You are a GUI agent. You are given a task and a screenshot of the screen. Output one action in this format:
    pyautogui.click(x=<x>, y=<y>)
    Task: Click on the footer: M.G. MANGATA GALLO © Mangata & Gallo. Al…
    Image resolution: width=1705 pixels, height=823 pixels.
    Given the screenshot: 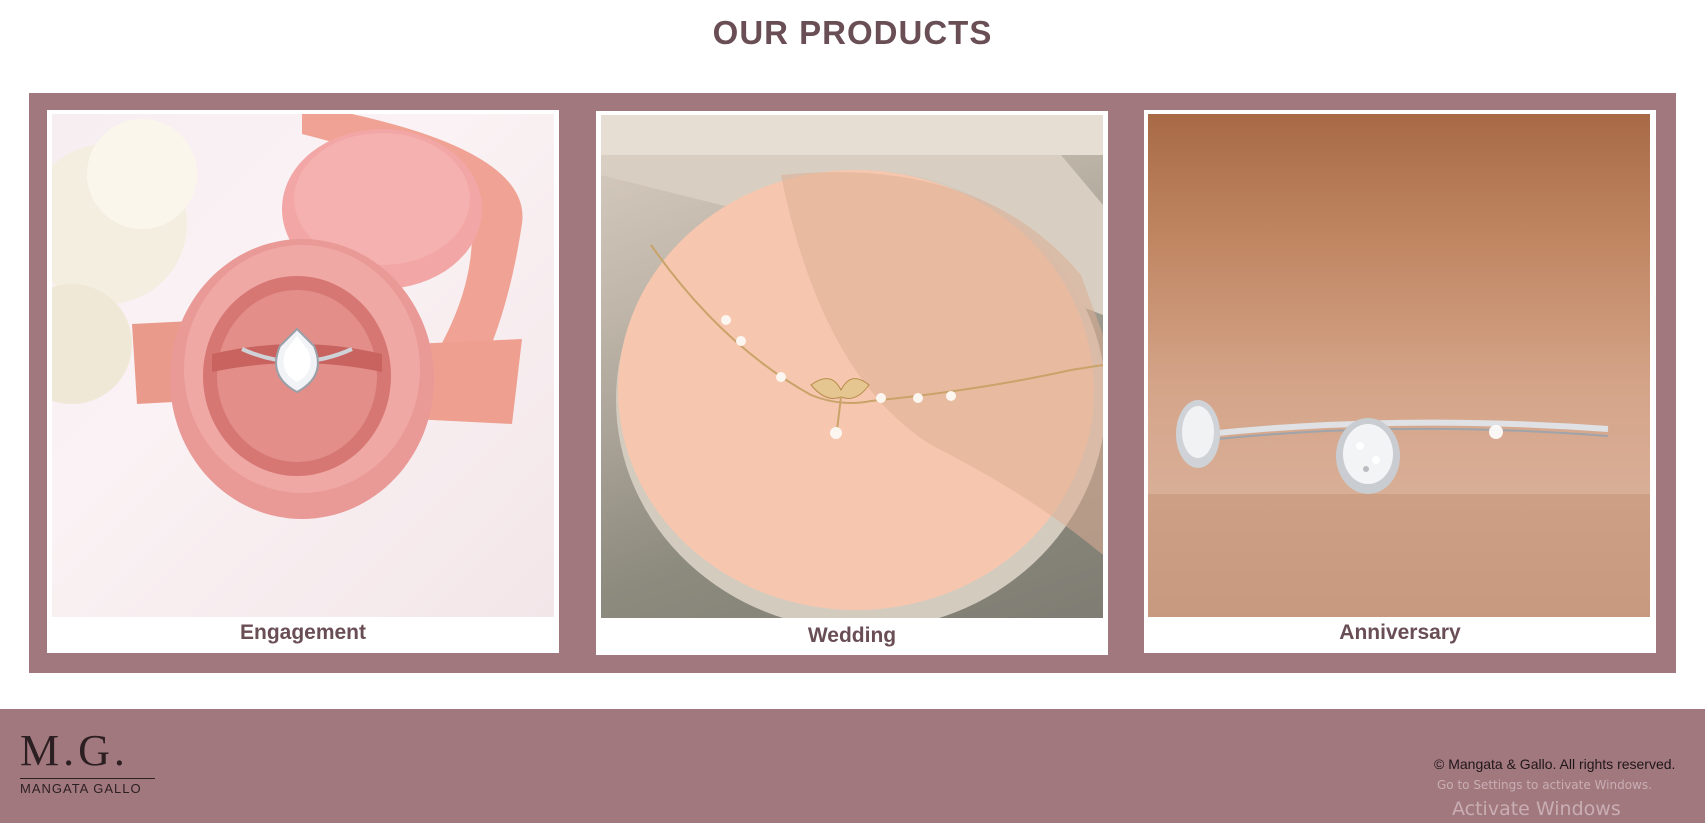 What is the action you would take?
    pyautogui.click(x=852, y=766)
    